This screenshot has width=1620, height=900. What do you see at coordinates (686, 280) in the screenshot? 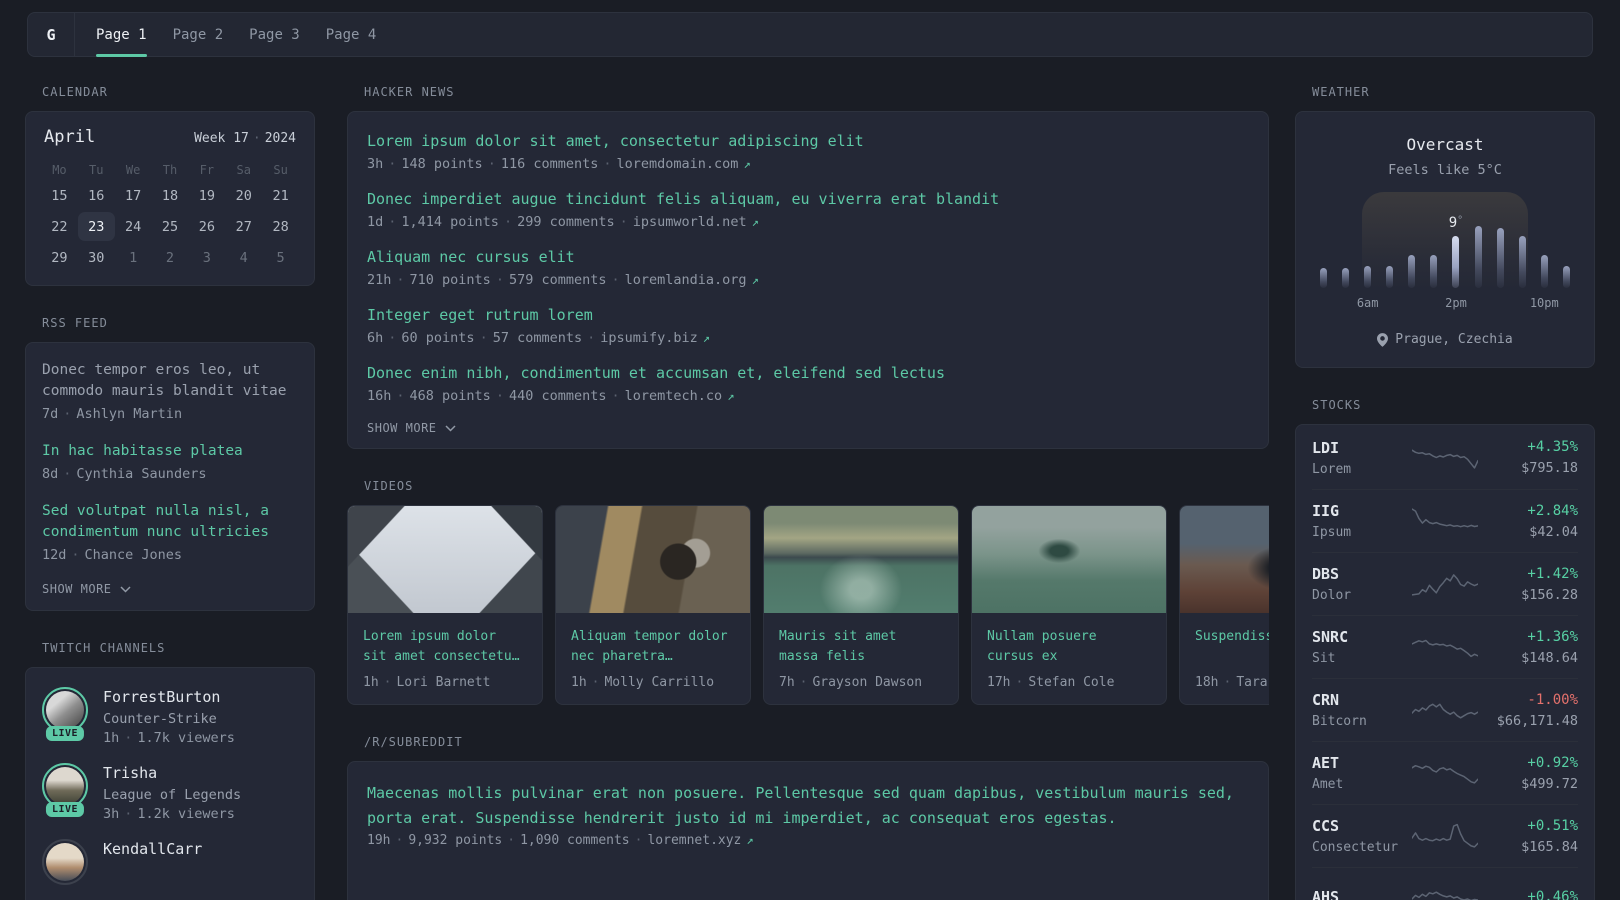
I see `item-domain: loremlandia.org` at bounding box center [686, 280].